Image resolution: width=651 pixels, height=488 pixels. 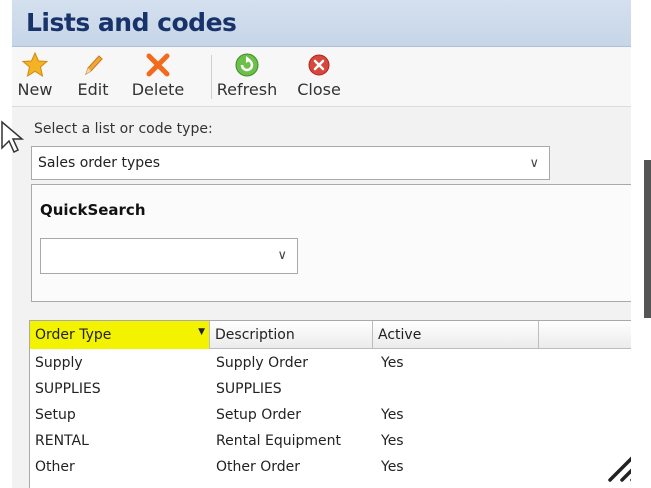 What do you see at coordinates (55, 467) in the screenshot?
I see `cell-order-type: Other` at bounding box center [55, 467].